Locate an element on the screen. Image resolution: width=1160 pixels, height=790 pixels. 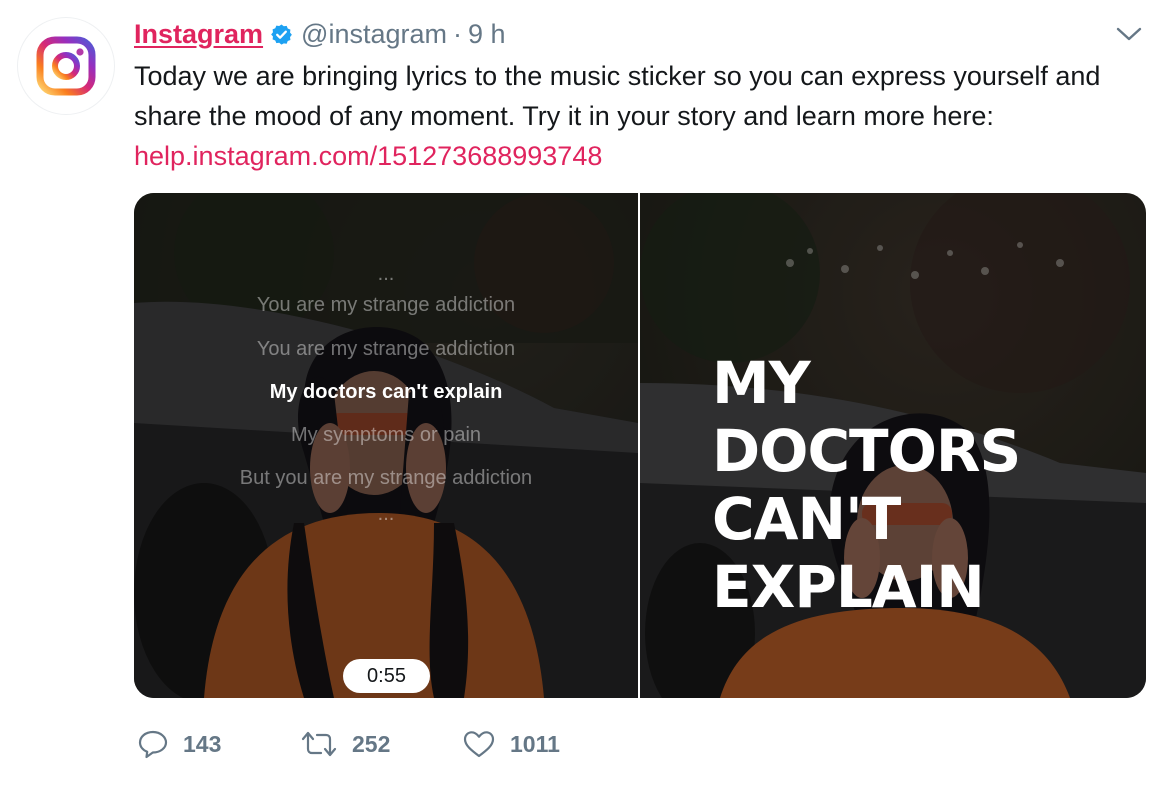
big-lyric-text: MY DOCTORS CAN'T EXPLAIN is located at coordinates (866, 485).